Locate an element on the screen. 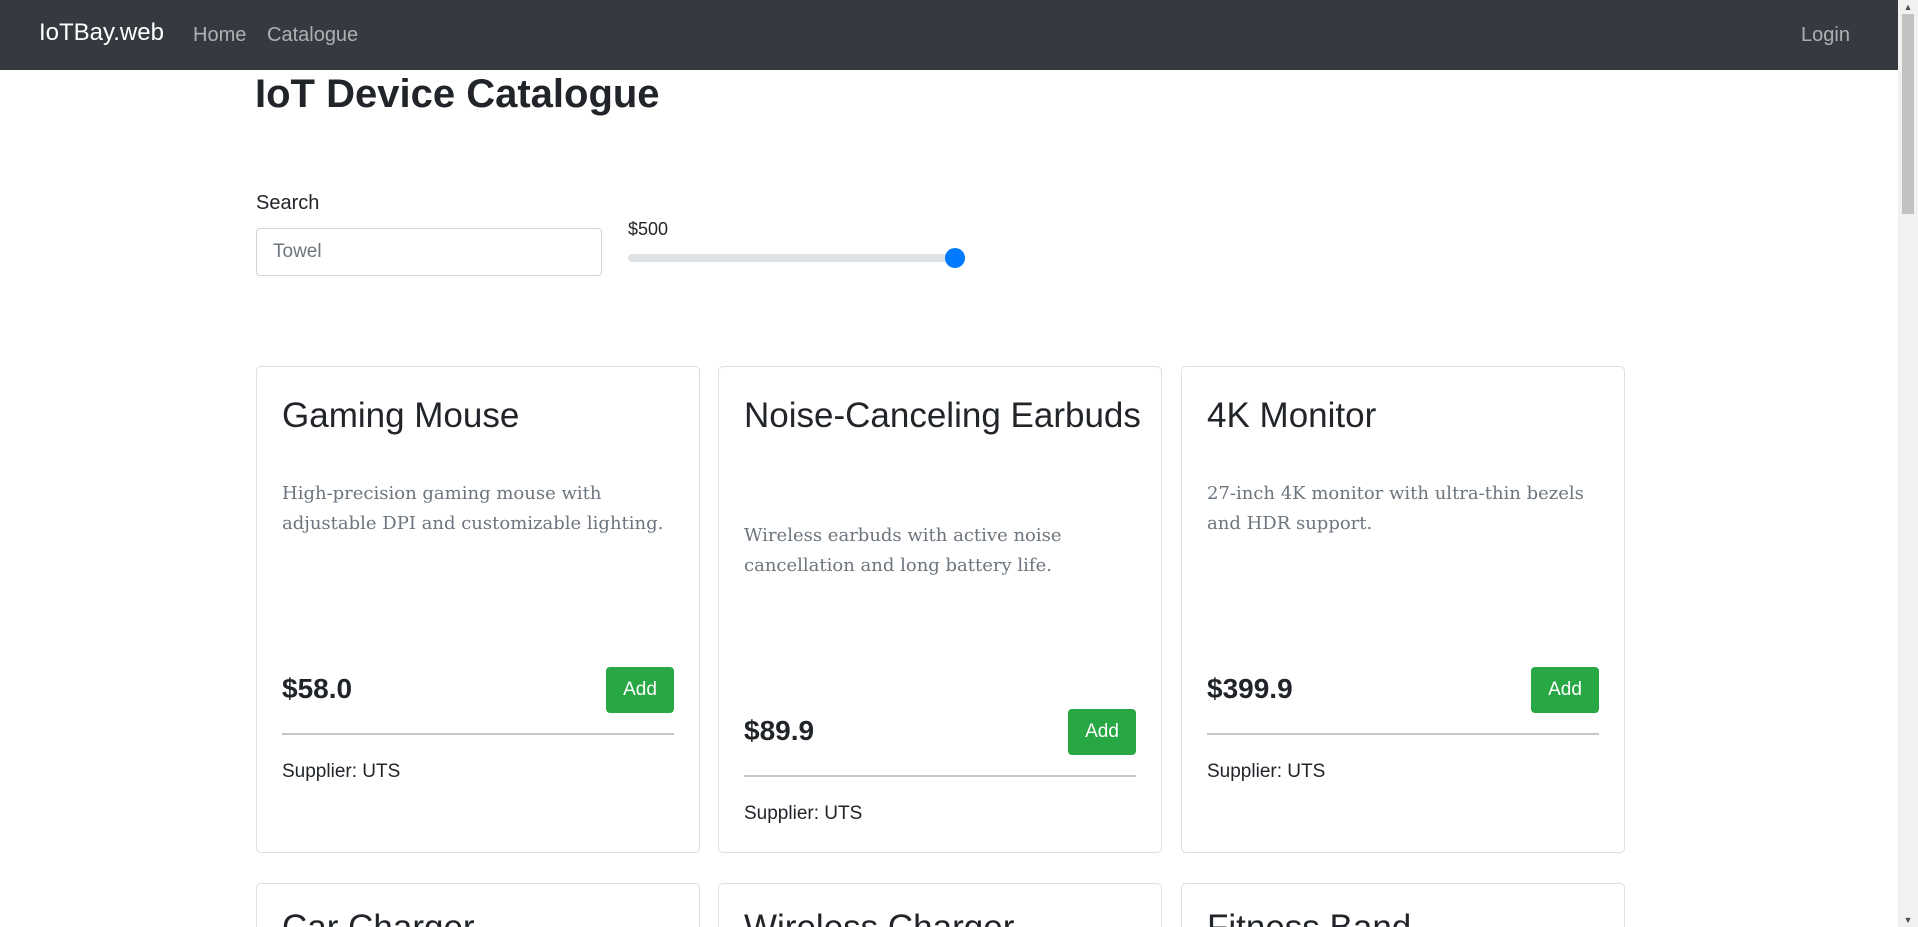 This screenshot has width=1918, height=927. brand-link: IoTBay.web is located at coordinates (101, 33).